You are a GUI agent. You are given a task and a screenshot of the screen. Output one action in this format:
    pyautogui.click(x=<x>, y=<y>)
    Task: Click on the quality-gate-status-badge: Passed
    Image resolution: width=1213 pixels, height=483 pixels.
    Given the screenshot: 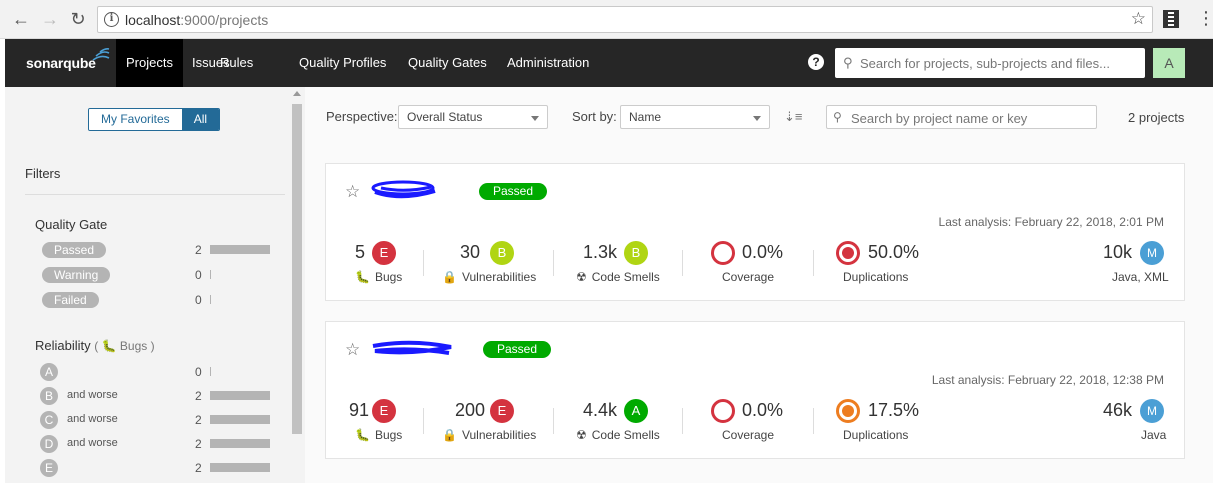 What is the action you would take?
    pyautogui.click(x=517, y=349)
    